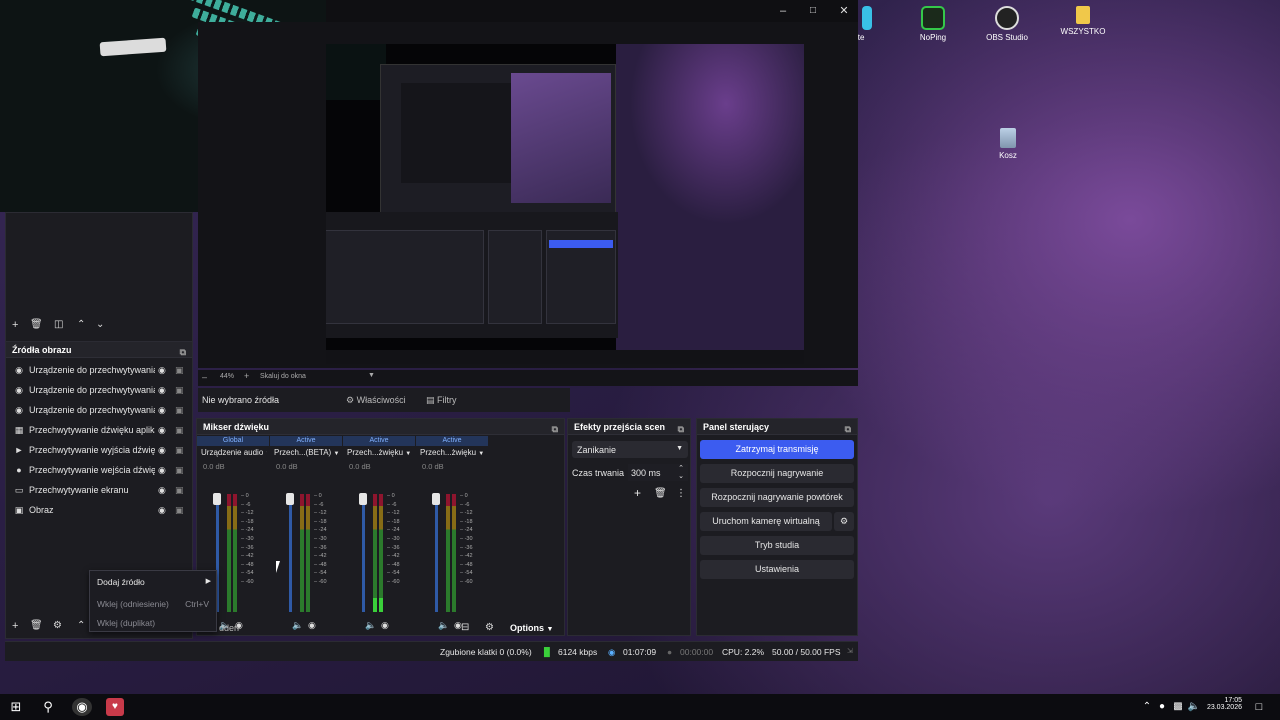  I want to click on transition-select: Zanikanie ▼, so click(630, 449).